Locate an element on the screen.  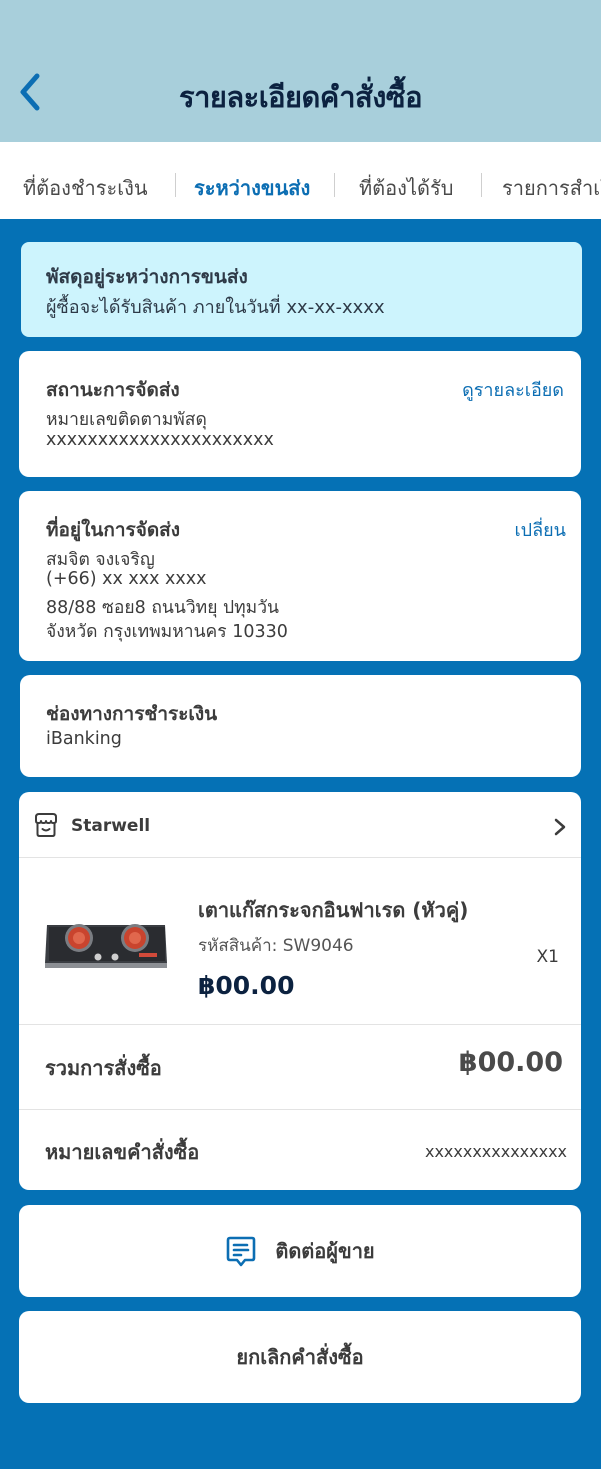
tab-to-receive: ที่ต้องได้รับ is located at coordinates (406, 188).